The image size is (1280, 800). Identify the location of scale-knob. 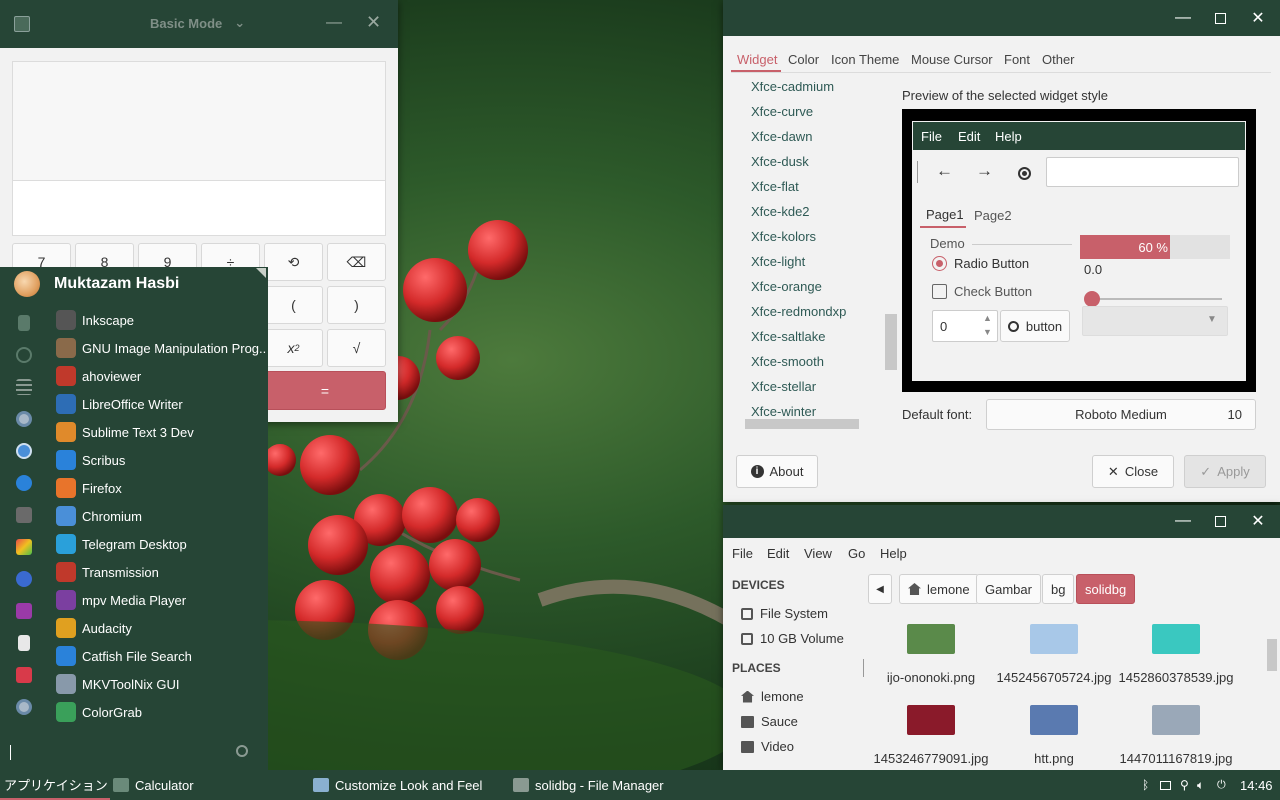
(1092, 299).